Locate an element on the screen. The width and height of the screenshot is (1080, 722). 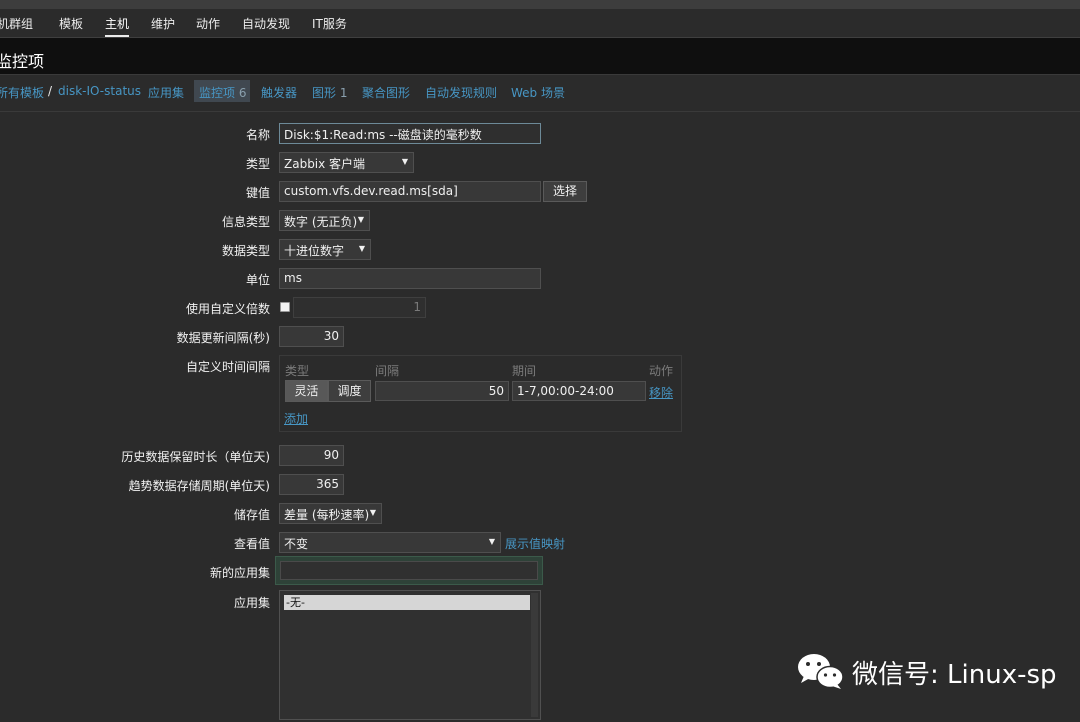
info-type-value: 数字 (无正负) is located at coordinates (321, 222).